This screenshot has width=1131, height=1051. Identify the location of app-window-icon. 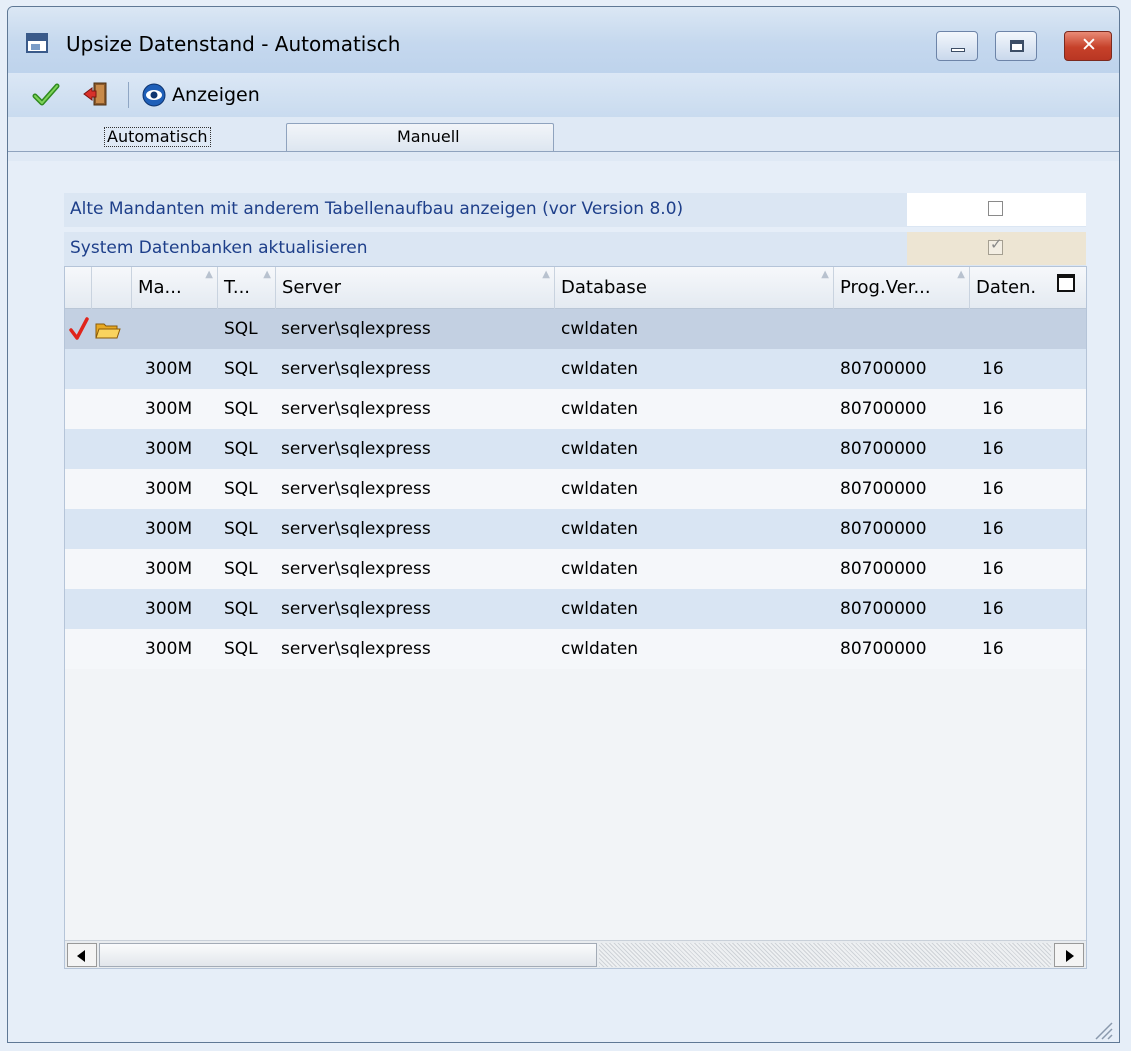
(37, 43).